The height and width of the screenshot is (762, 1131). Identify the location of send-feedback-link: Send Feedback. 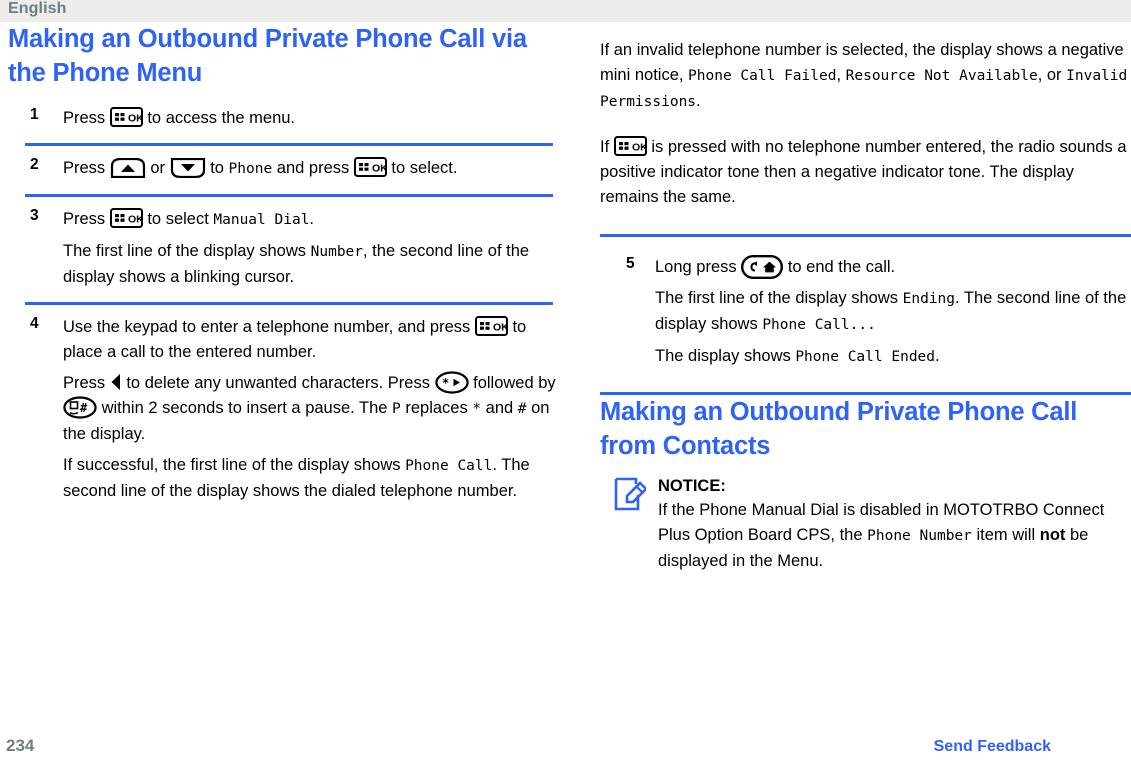
(992, 747).